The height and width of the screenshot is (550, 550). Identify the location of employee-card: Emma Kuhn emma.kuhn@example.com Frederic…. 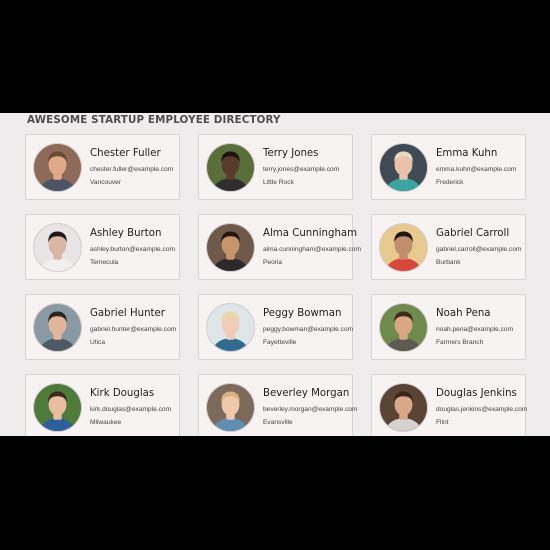
(448, 167).